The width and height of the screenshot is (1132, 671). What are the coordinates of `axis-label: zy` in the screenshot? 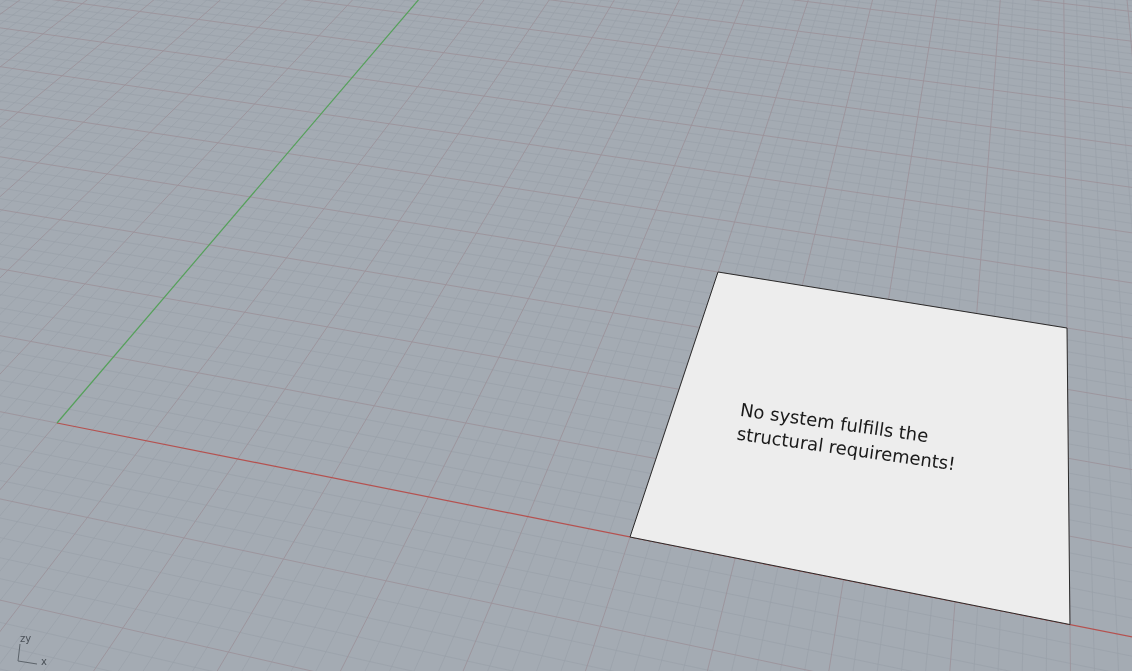 It's located at (26, 638).